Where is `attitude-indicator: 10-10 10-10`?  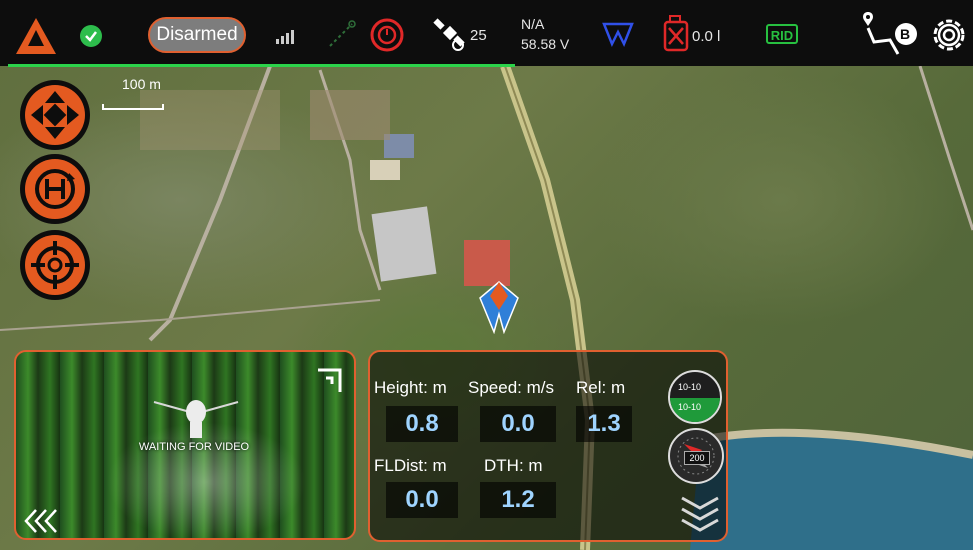 attitude-indicator: 10-10 10-10 is located at coordinates (695, 397).